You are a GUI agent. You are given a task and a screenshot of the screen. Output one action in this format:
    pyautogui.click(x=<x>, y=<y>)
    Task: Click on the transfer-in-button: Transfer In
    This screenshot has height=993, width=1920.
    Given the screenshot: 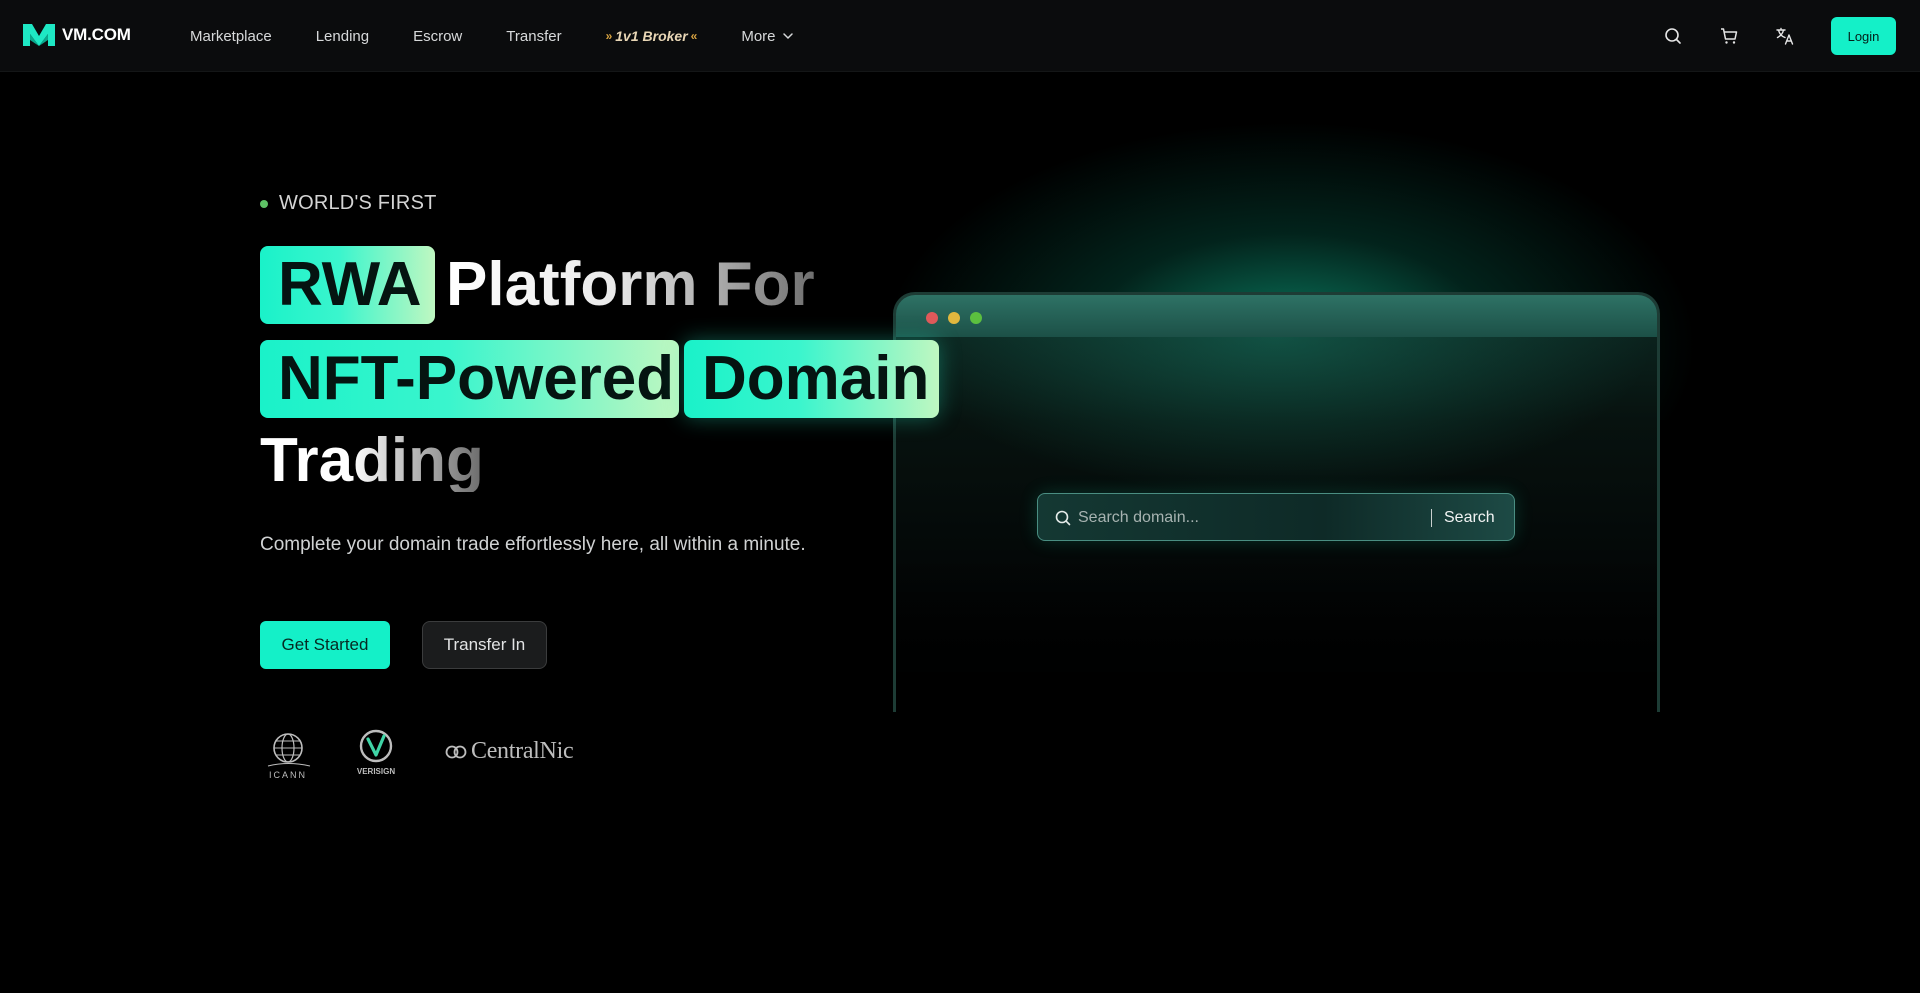 What is the action you would take?
    pyautogui.click(x=484, y=645)
    